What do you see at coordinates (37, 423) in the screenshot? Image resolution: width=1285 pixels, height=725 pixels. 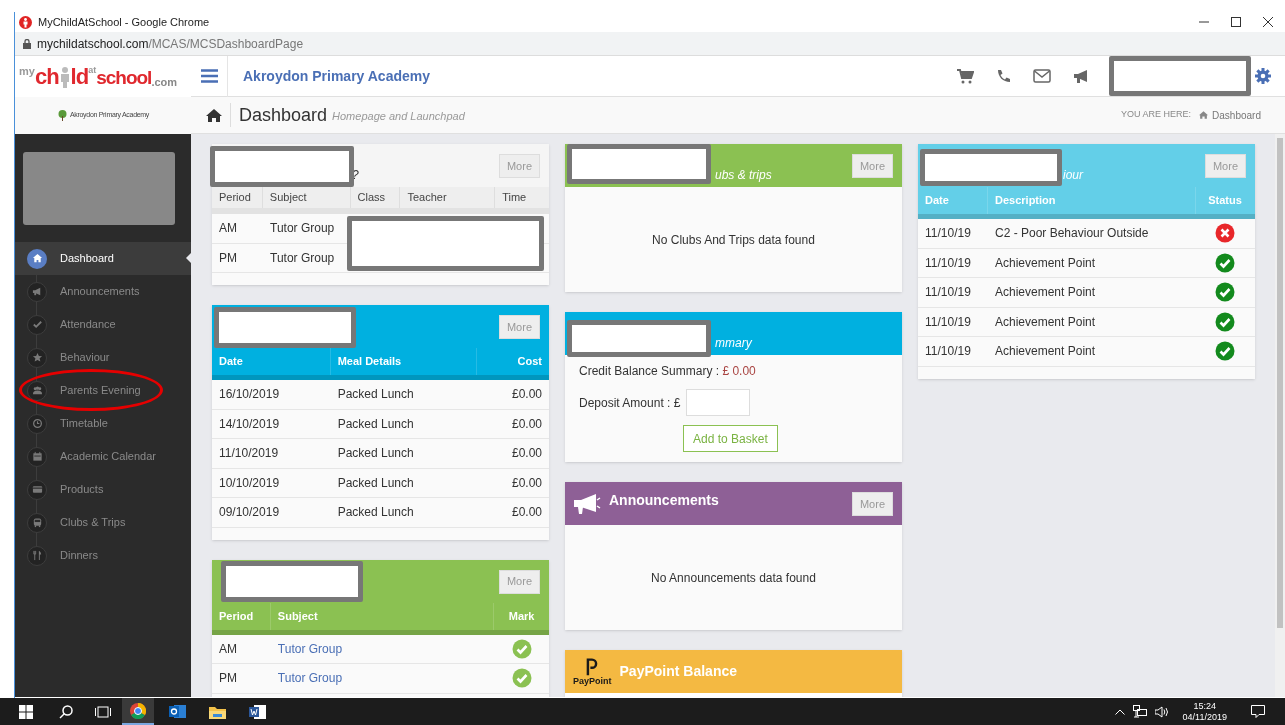 I see `clock-icon` at bounding box center [37, 423].